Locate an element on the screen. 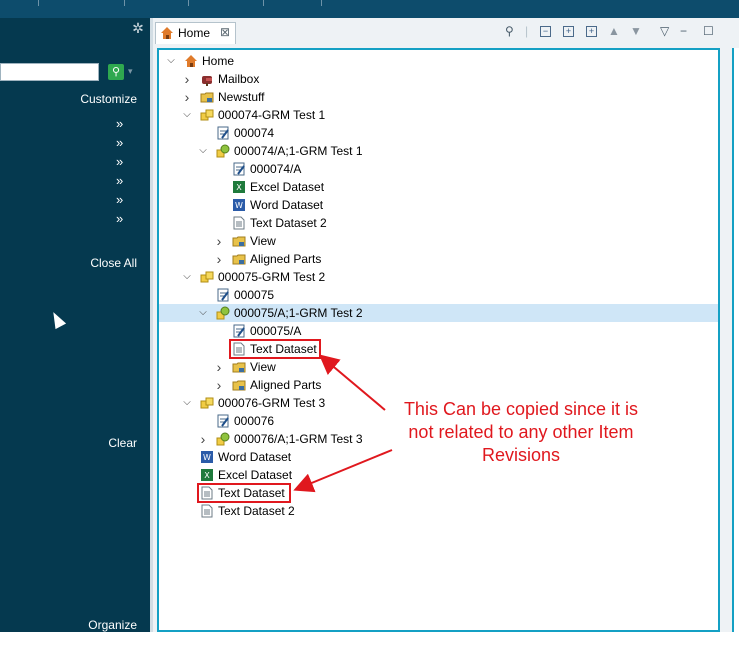  tree-row: ⌵ 000074-GRM Test 1 is located at coordinates (162, 115).